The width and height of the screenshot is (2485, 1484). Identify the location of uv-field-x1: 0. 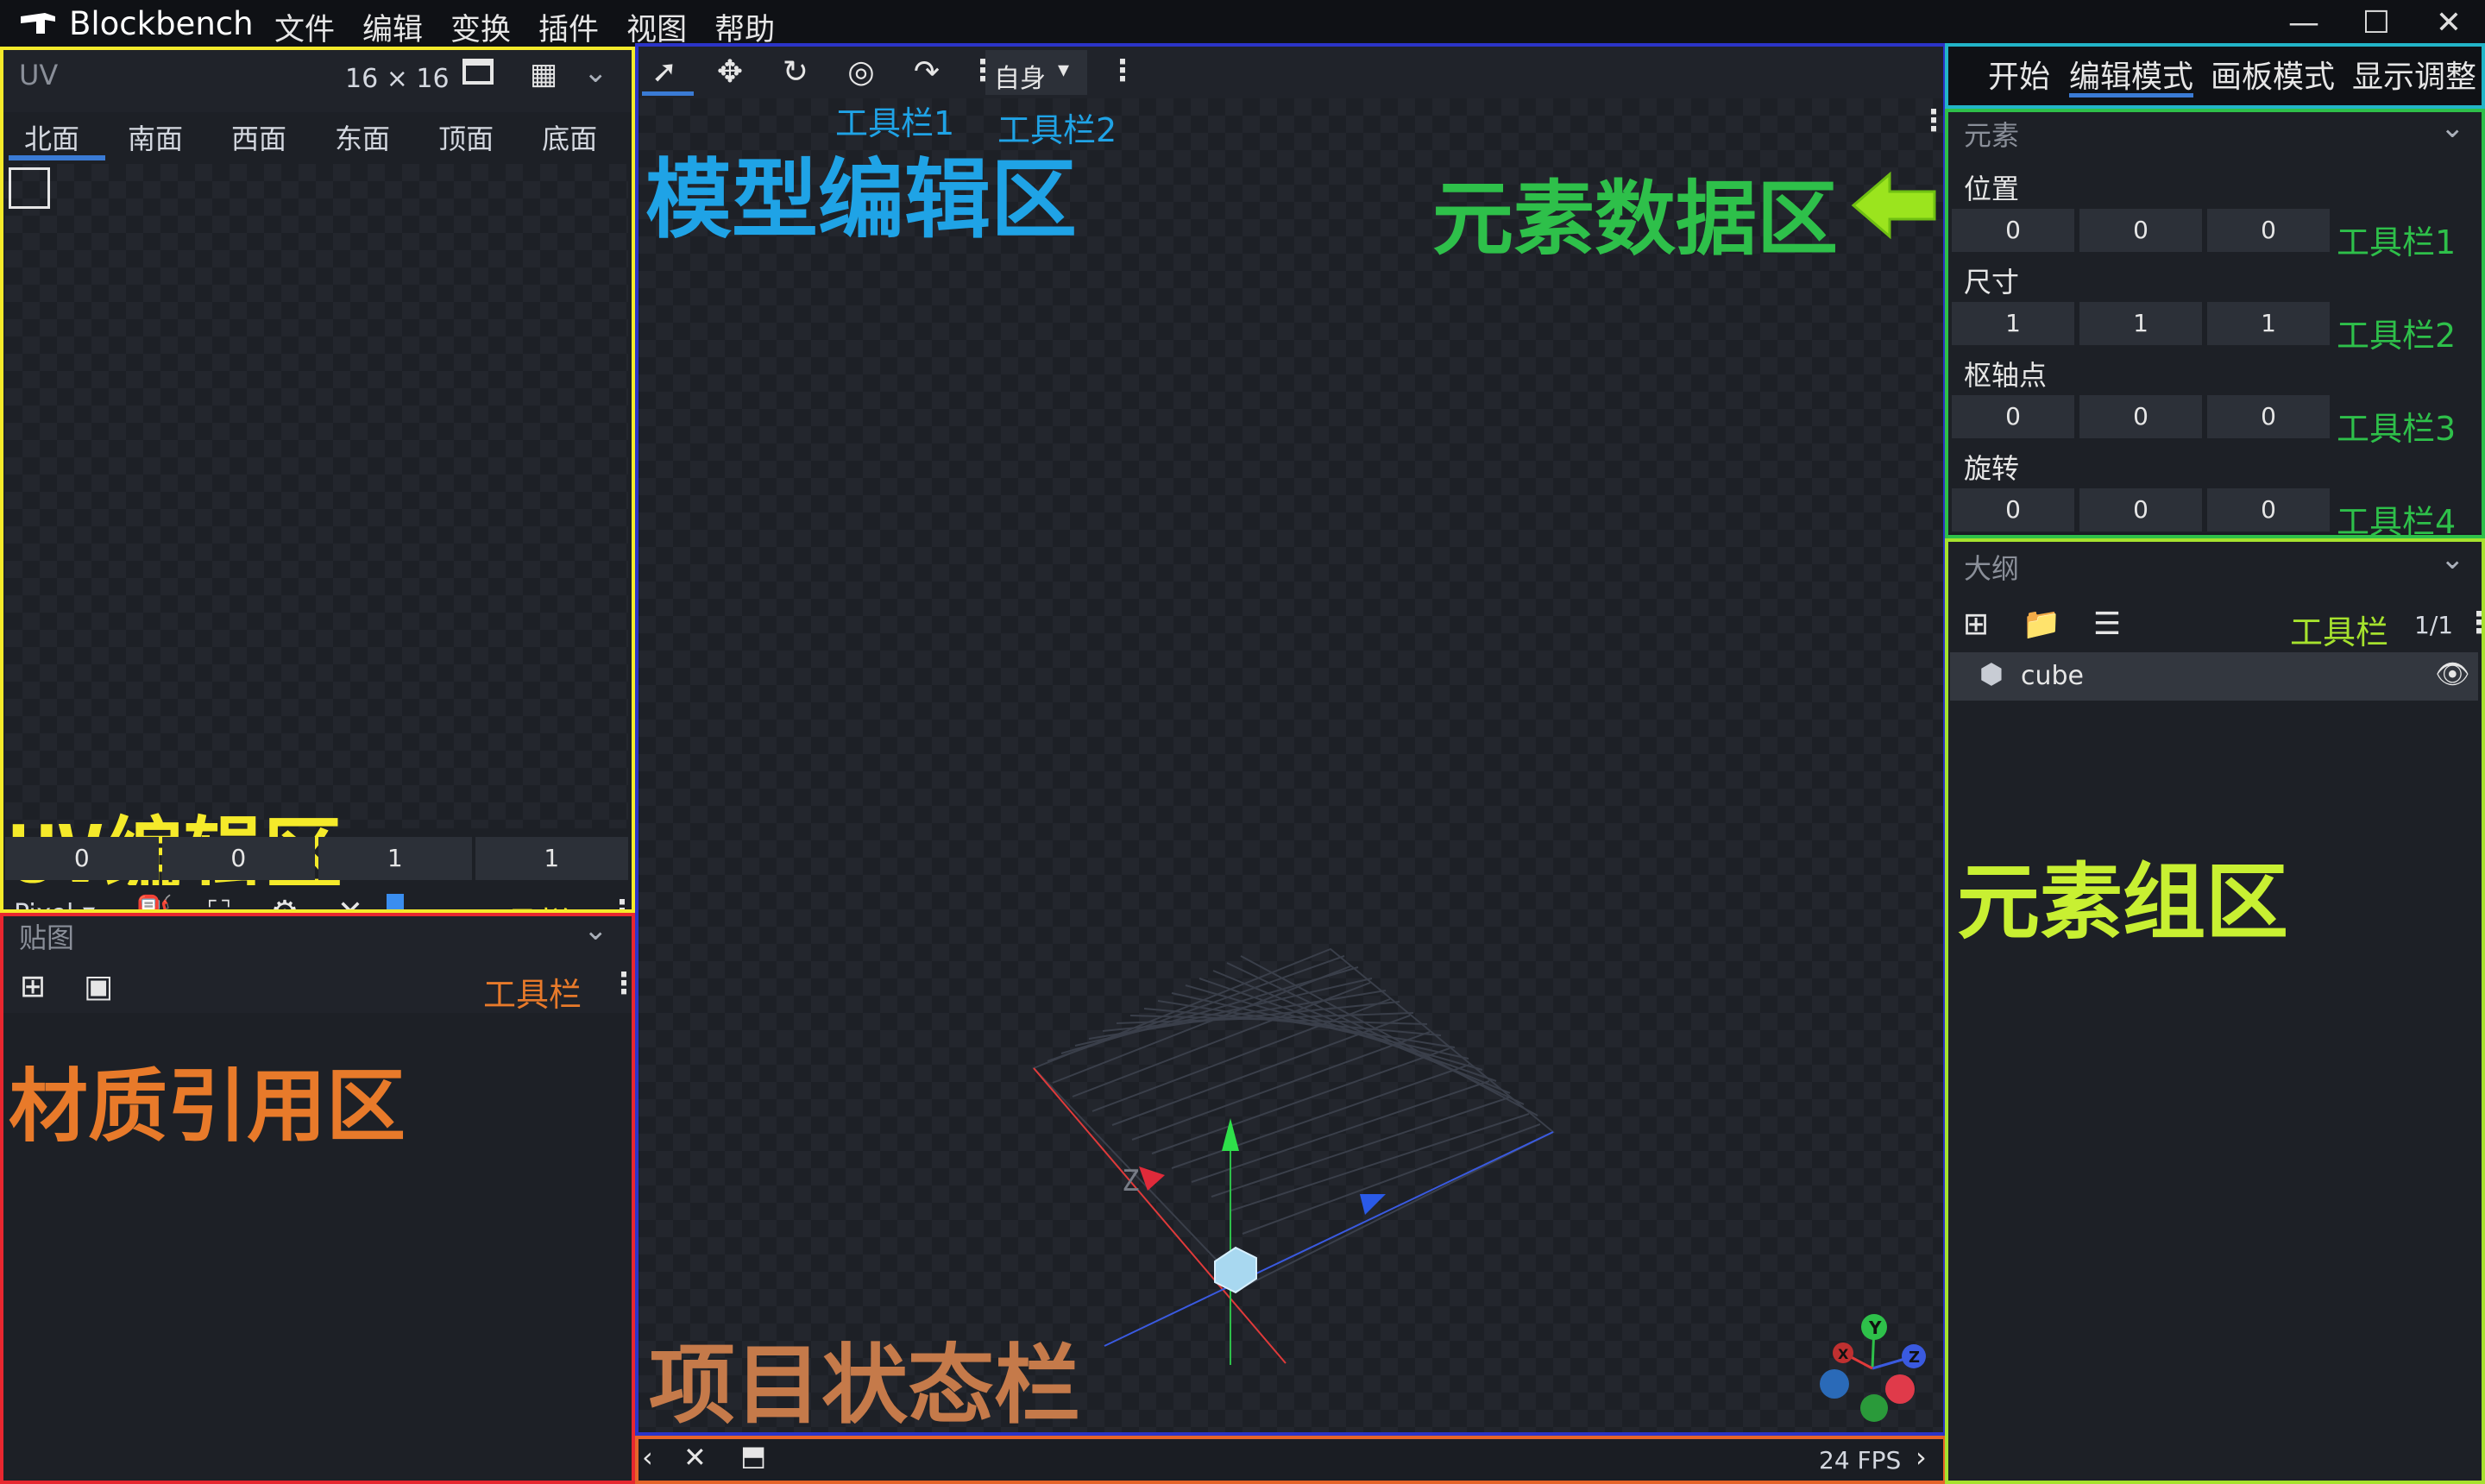
(82, 858).